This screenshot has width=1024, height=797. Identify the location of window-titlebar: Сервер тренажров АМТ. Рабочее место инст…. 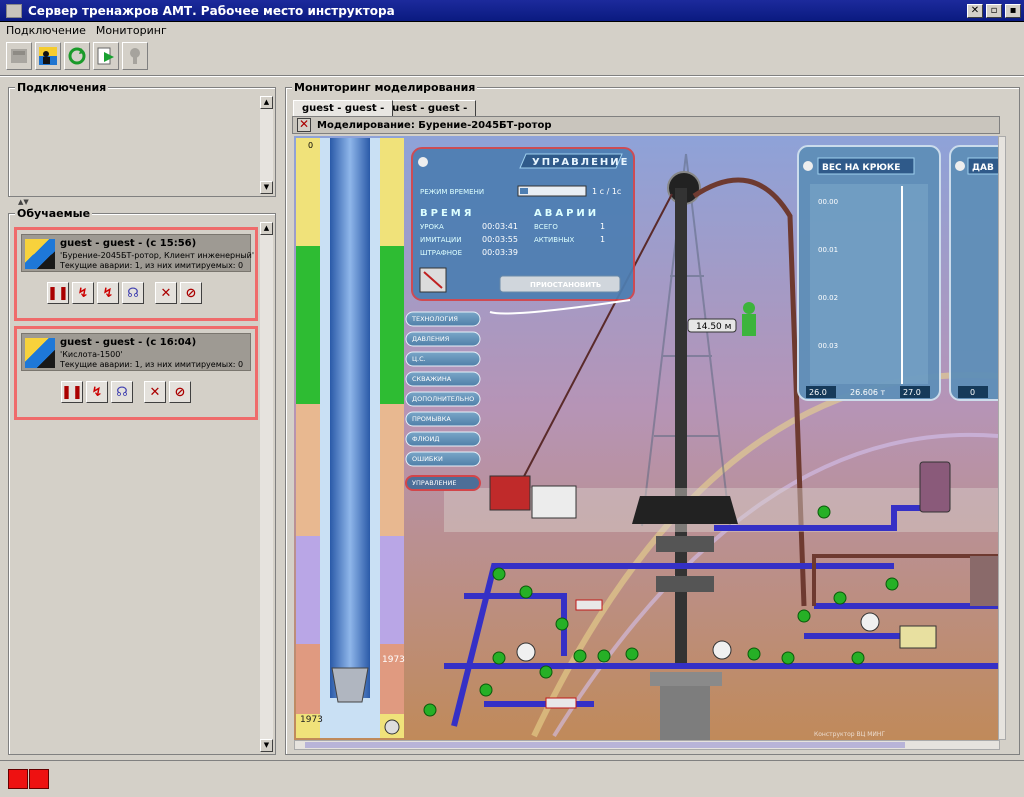
(512, 11).